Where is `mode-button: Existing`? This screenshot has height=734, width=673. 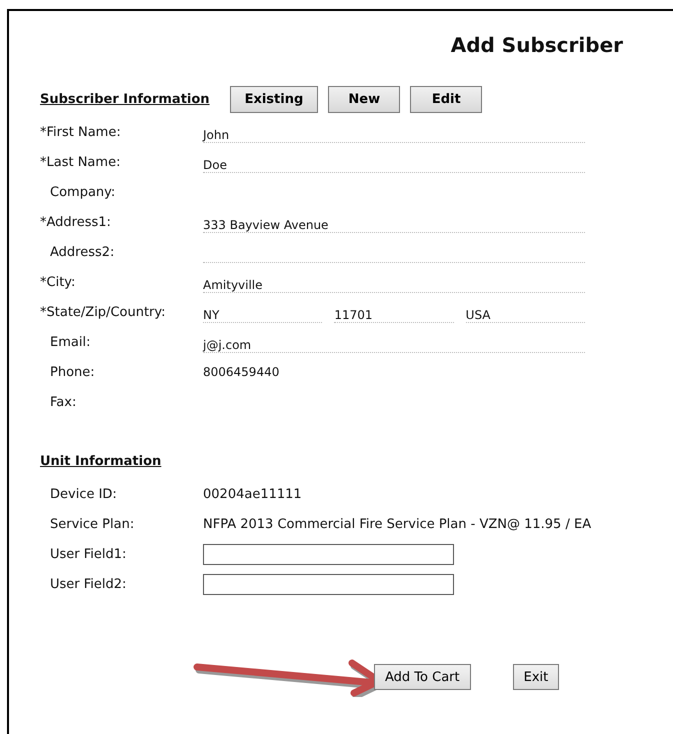
mode-button: Existing is located at coordinates (274, 99).